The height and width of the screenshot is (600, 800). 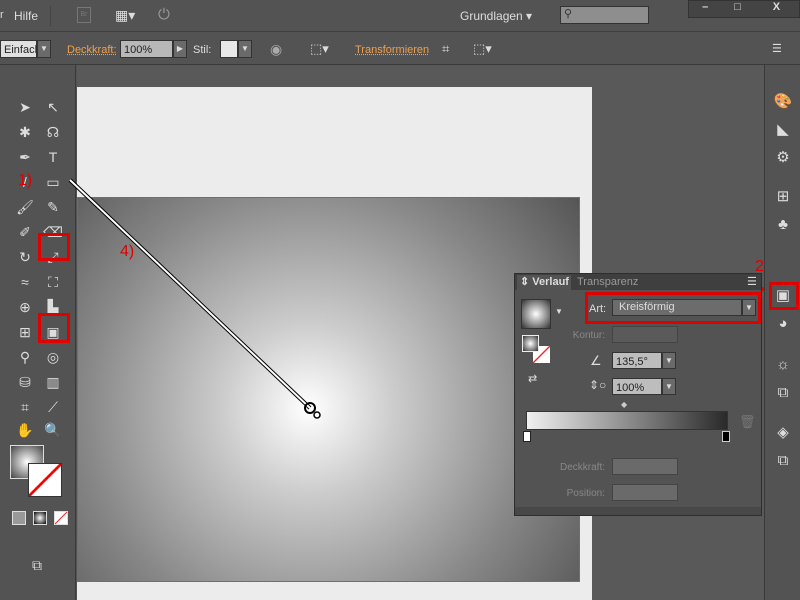 What do you see at coordinates (783, 158) in the screenshot?
I see `kuler-icon: ⚙` at bounding box center [783, 158].